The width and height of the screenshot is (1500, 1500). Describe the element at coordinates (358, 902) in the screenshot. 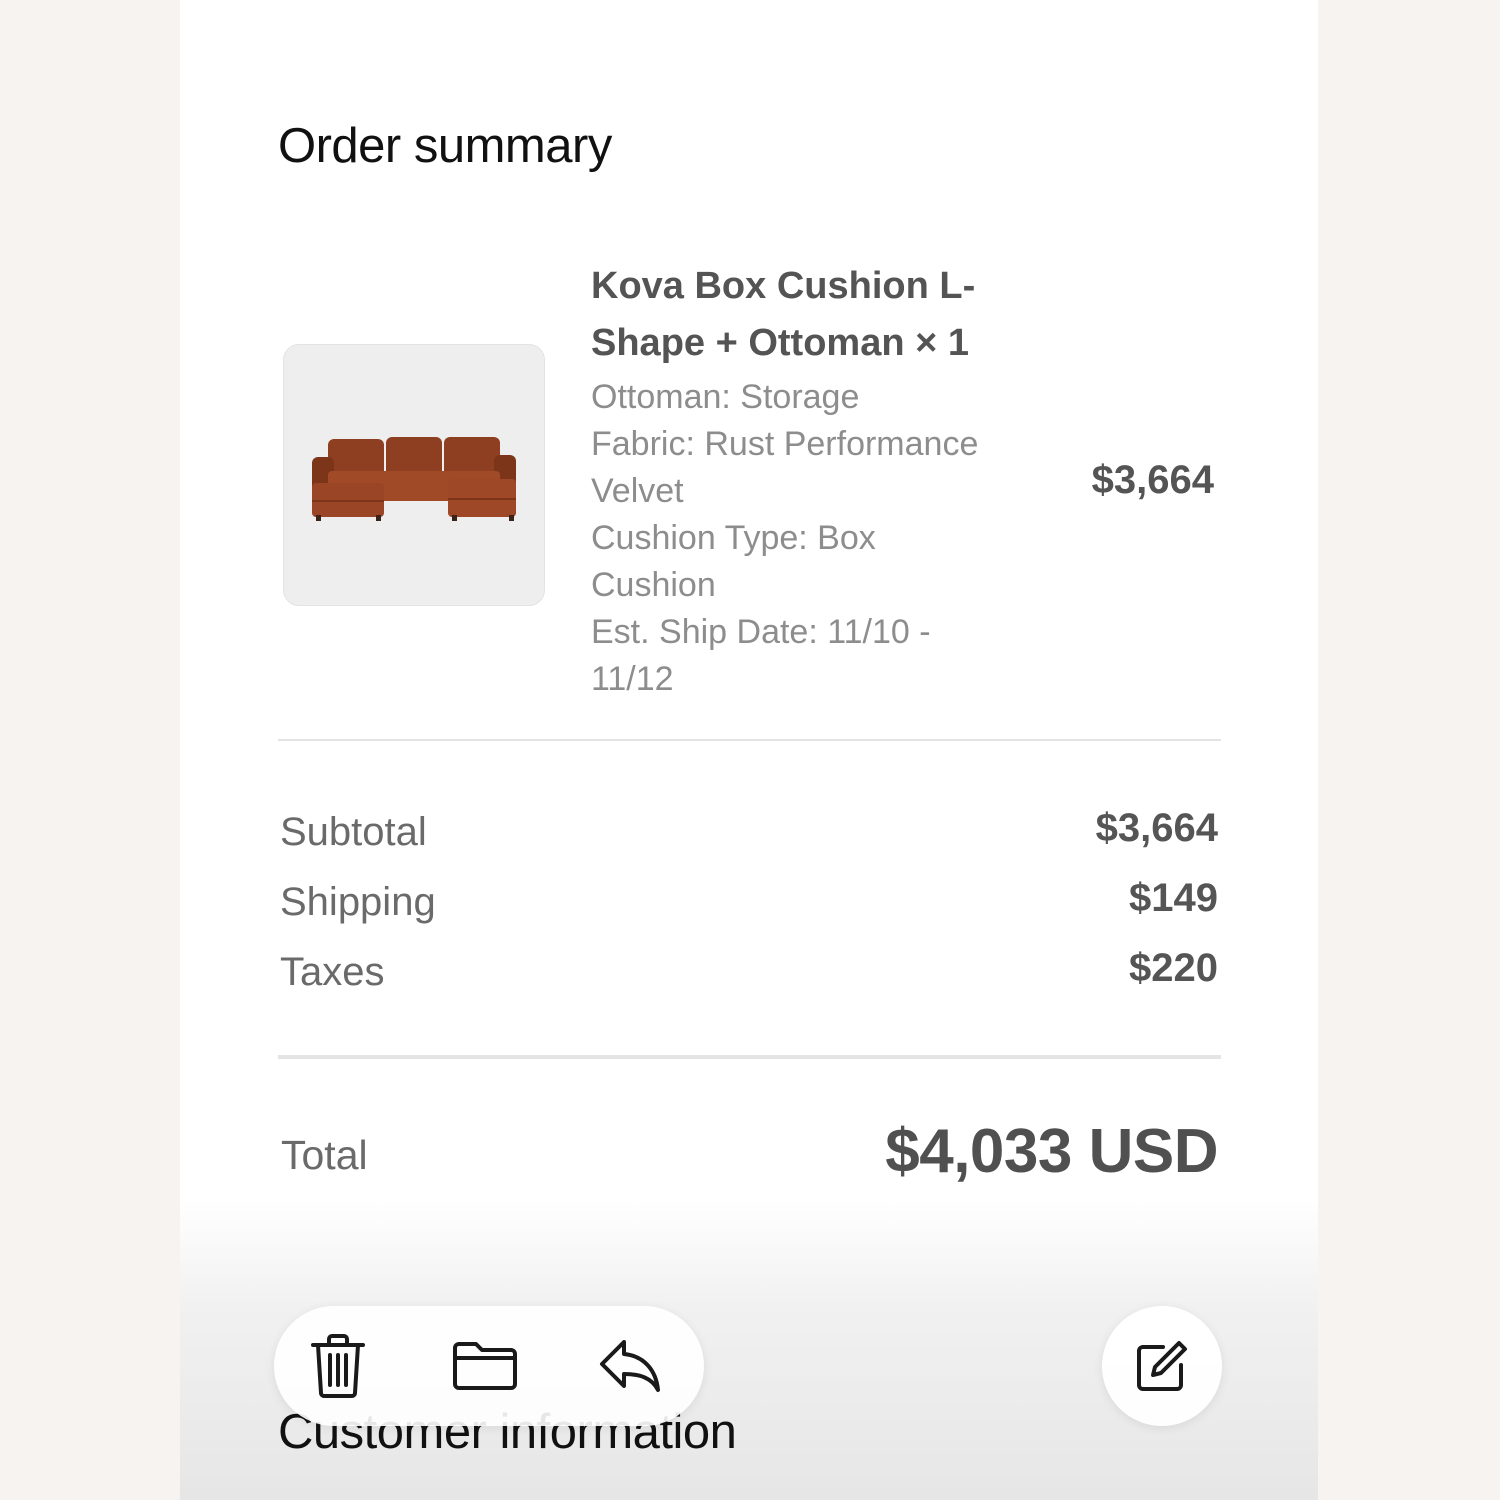

I see `shipping-label: Shipping` at that location.